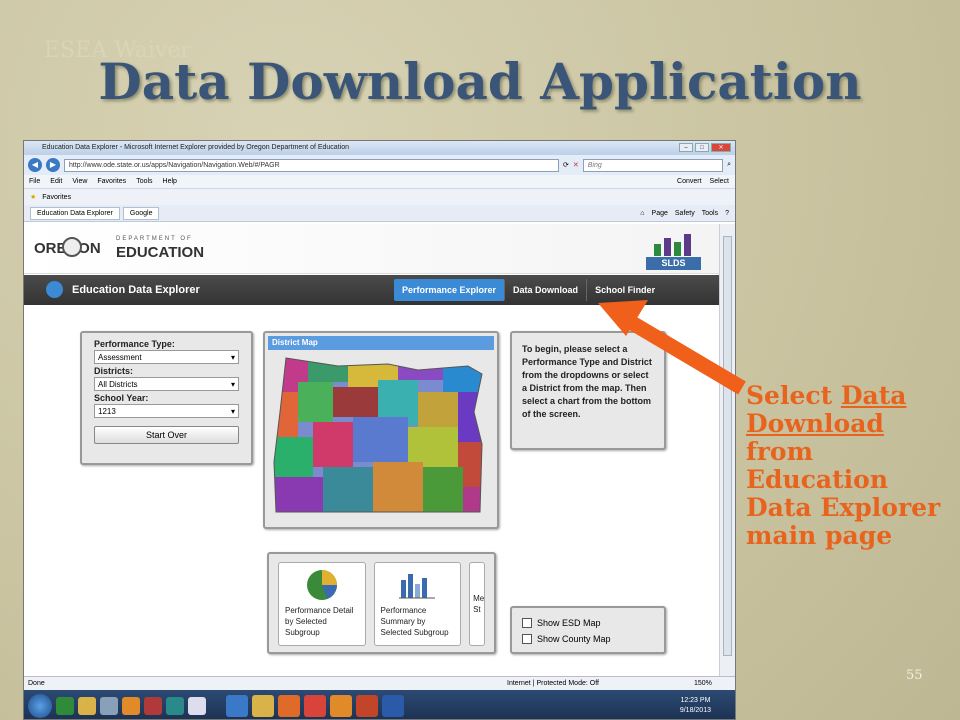  What do you see at coordinates (702, 147) in the screenshot?
I see `maximize-icon: □` at bounding box center [702, 147].